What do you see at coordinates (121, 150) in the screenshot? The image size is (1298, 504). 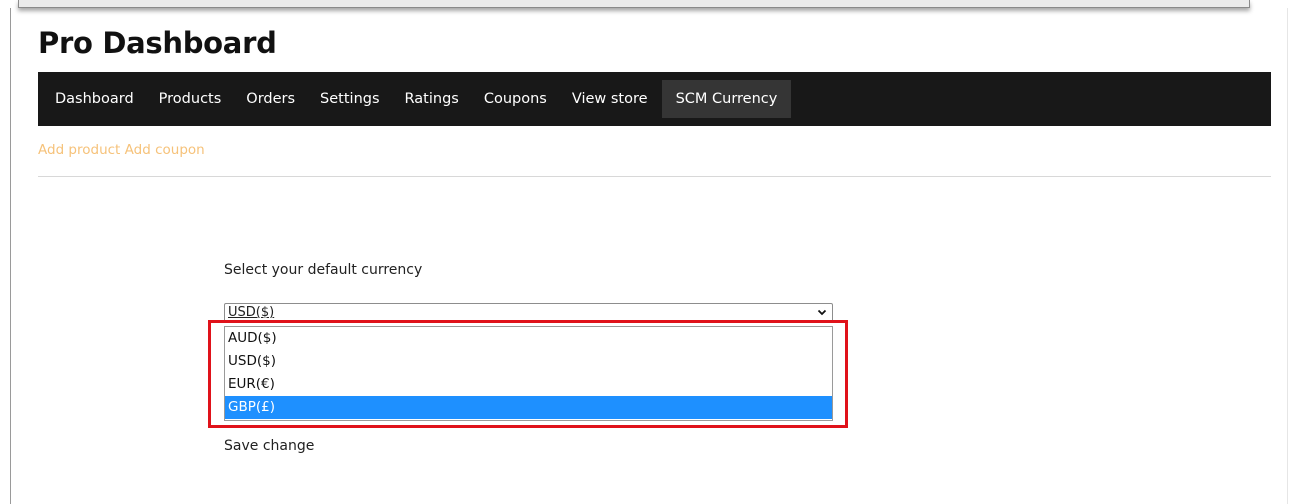 I see `sub-links: Add product Add coupon` at bounding box center [121, 150].